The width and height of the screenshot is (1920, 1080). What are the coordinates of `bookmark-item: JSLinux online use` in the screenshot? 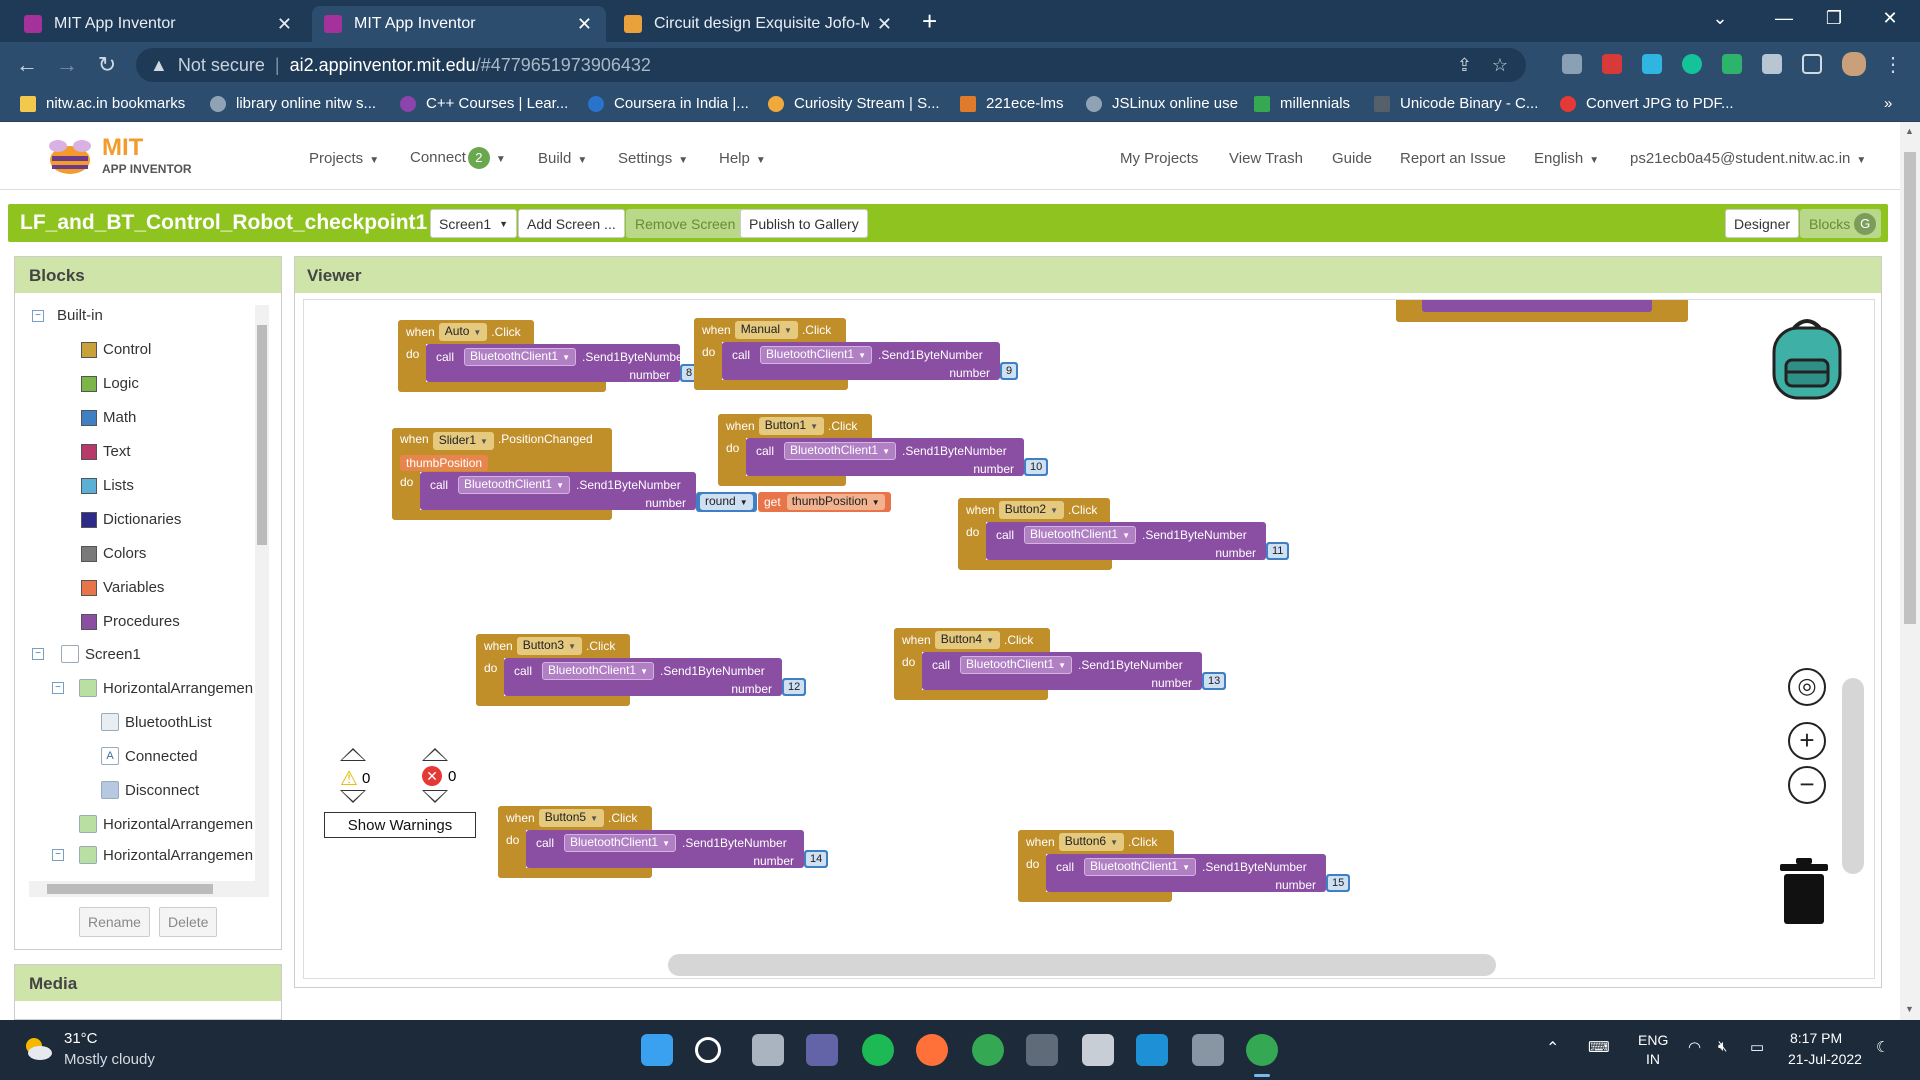 It's located at (1162, 103).